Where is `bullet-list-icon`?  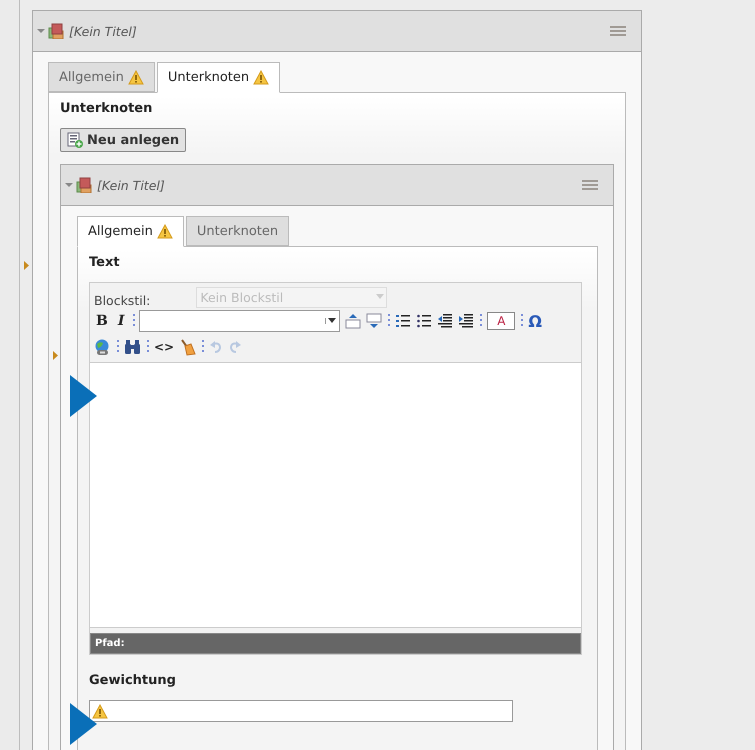 bullet-list-icon is located at coordinates (424, 321).